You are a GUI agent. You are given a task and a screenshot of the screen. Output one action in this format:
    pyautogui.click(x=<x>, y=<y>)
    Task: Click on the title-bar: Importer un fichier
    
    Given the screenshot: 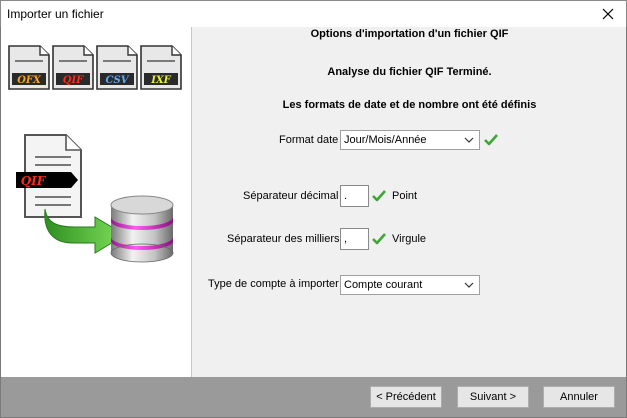 What is the action you would take?
    pyautogui.click(x=313, y=13)
    